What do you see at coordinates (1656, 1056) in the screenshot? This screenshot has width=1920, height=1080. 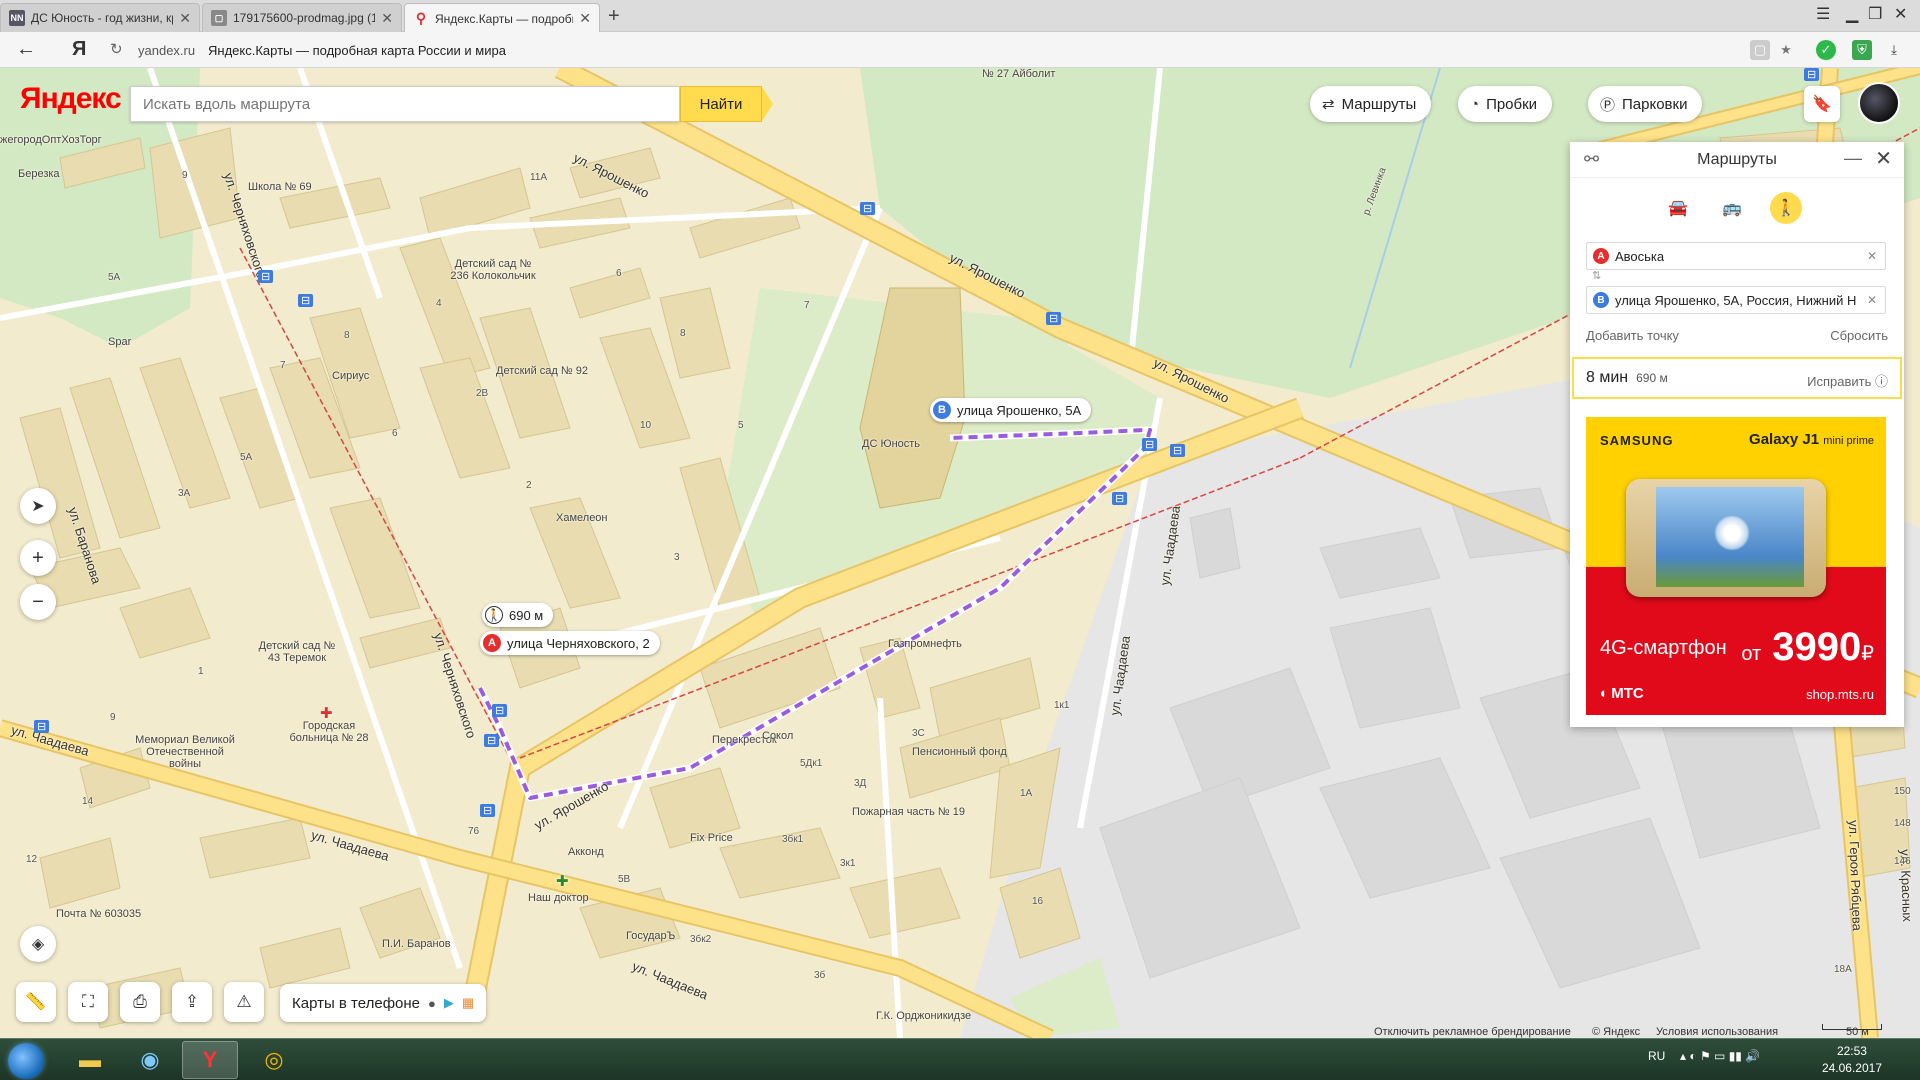 I see `language-indicator: RU` at bounding box center [1656, 1056].